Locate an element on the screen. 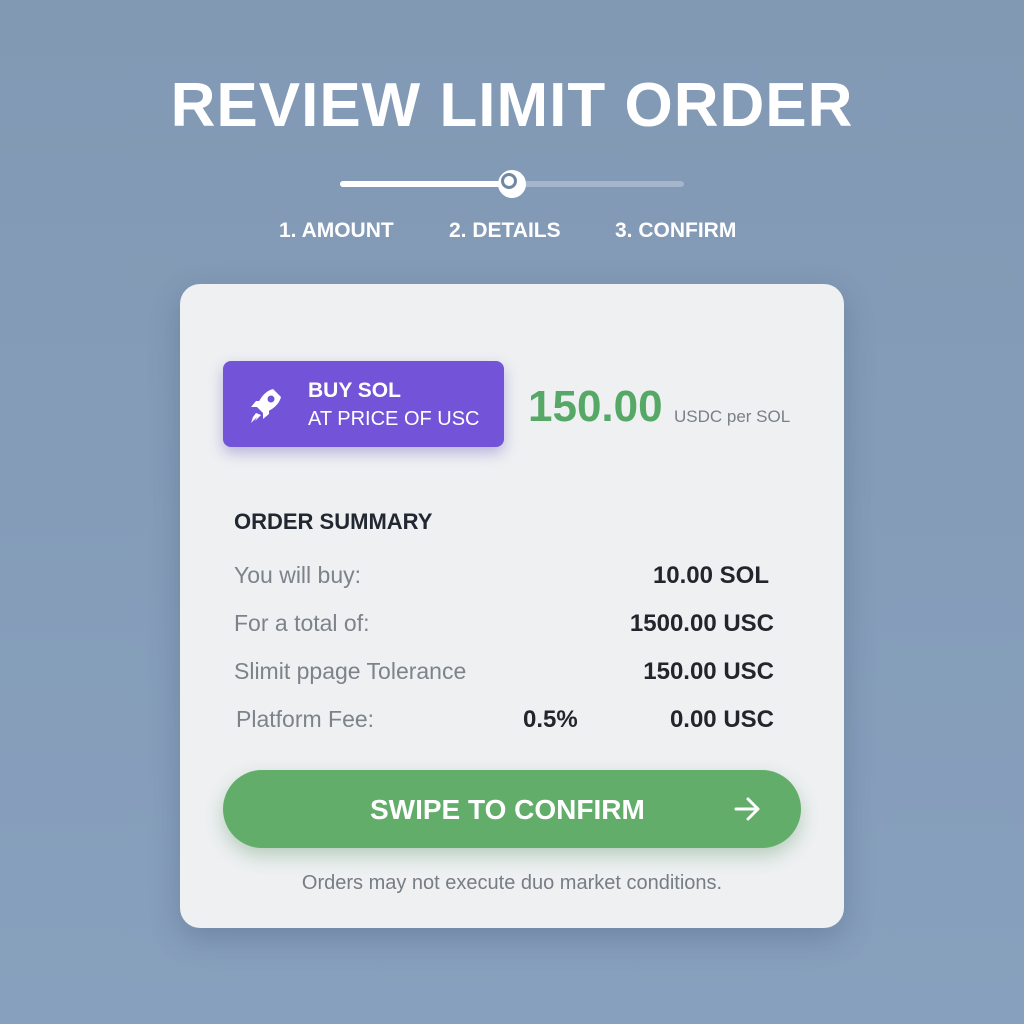  step-labels: 1. AMOUNT 2. DETAILS 3. CONFIRM is located at coordinates (512, 232).